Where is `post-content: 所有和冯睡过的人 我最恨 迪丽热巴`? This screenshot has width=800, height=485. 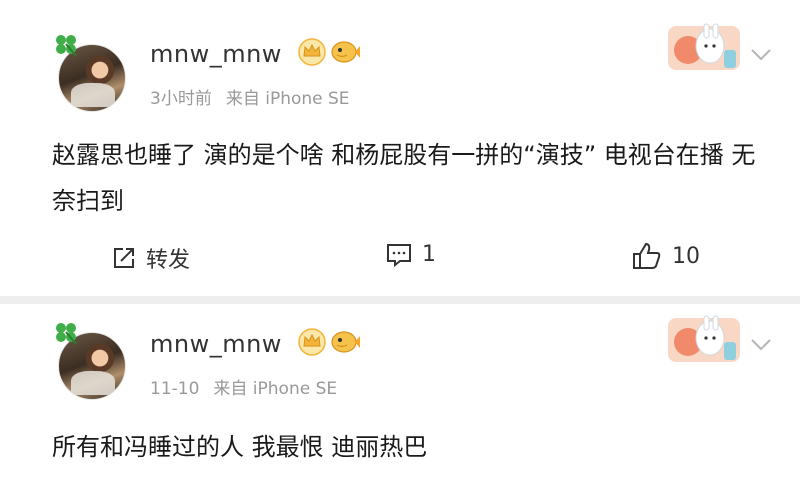 post-content: 所有和冯睡过的人 我最恨 迪丽热巴 is located at coordinates (240, 447).